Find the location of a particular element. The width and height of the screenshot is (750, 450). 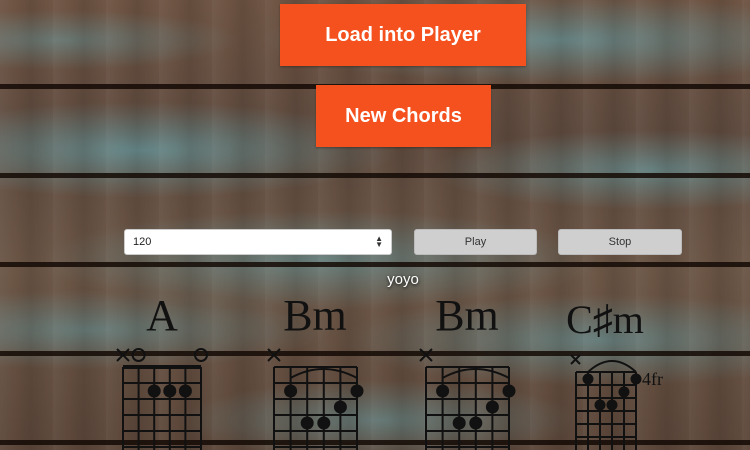

select-arrows-icon: ▲ ▼ is located at coordinates (379, 241).